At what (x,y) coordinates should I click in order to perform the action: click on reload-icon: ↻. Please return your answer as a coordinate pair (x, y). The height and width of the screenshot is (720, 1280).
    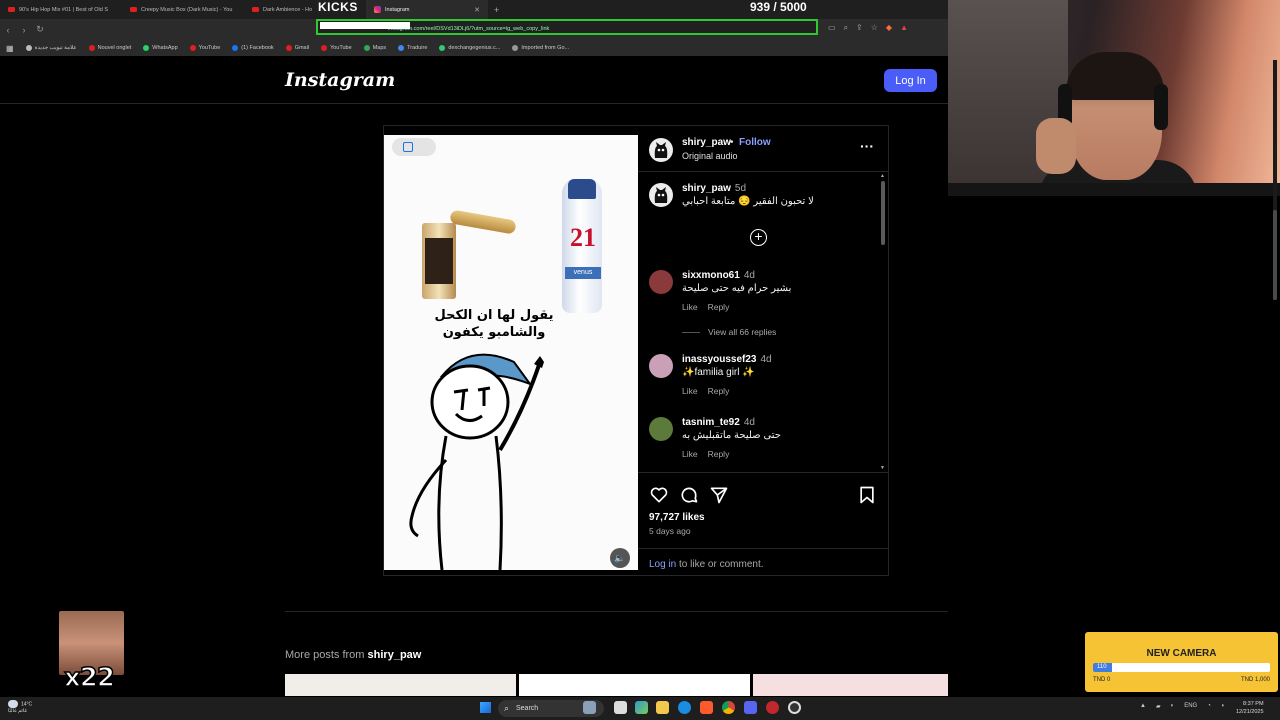
    Looking at the image, I should click on (40, 29).